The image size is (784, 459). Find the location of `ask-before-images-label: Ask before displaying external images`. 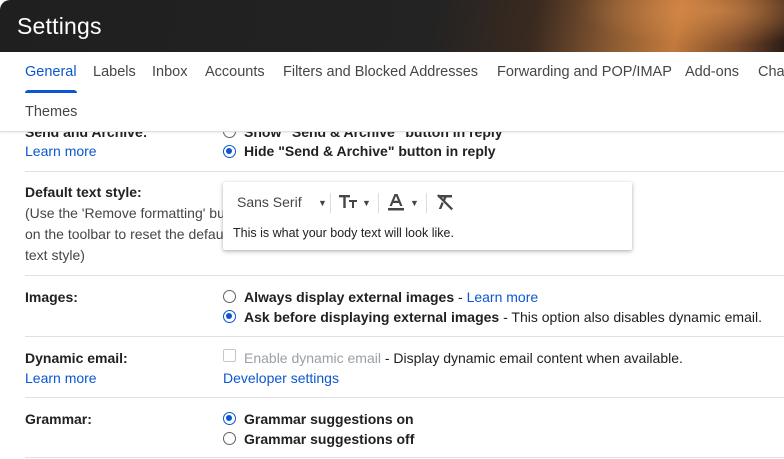

ask-before-images-label: Ask before displaying external images is located at coordinates (372, 317).